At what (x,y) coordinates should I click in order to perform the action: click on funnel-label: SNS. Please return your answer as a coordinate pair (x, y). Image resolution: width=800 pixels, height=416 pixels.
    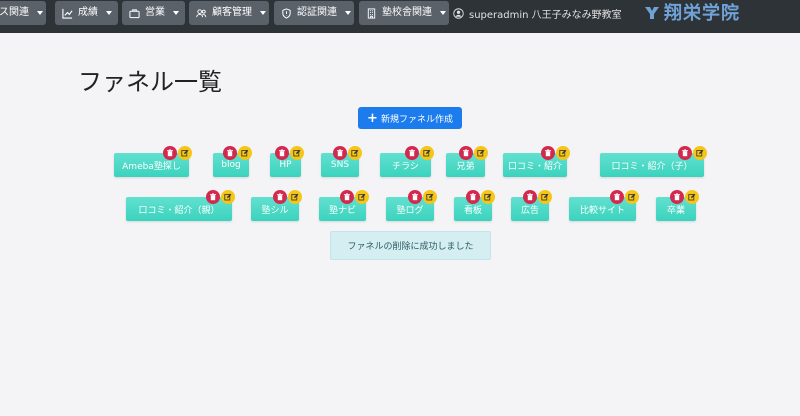
    Looking at the image, I should click on (340, 165).